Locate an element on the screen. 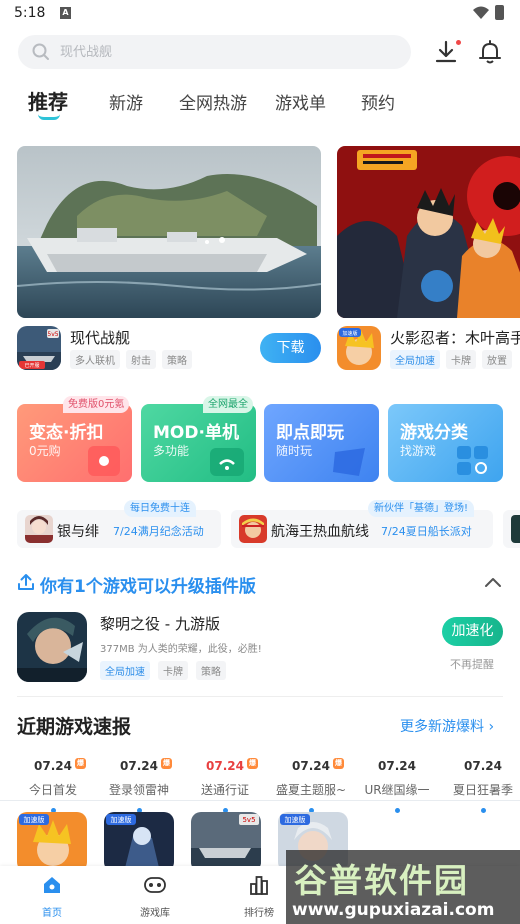  dawn-war-game-icon is located at coordinates (52, 647).